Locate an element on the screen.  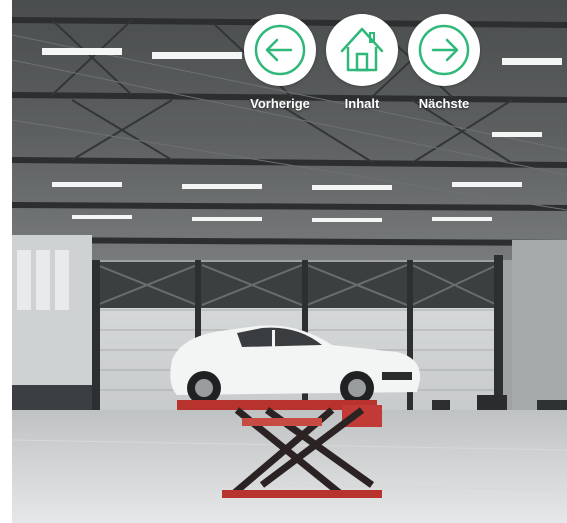
previous-circle is located at coordinates (280, 50).